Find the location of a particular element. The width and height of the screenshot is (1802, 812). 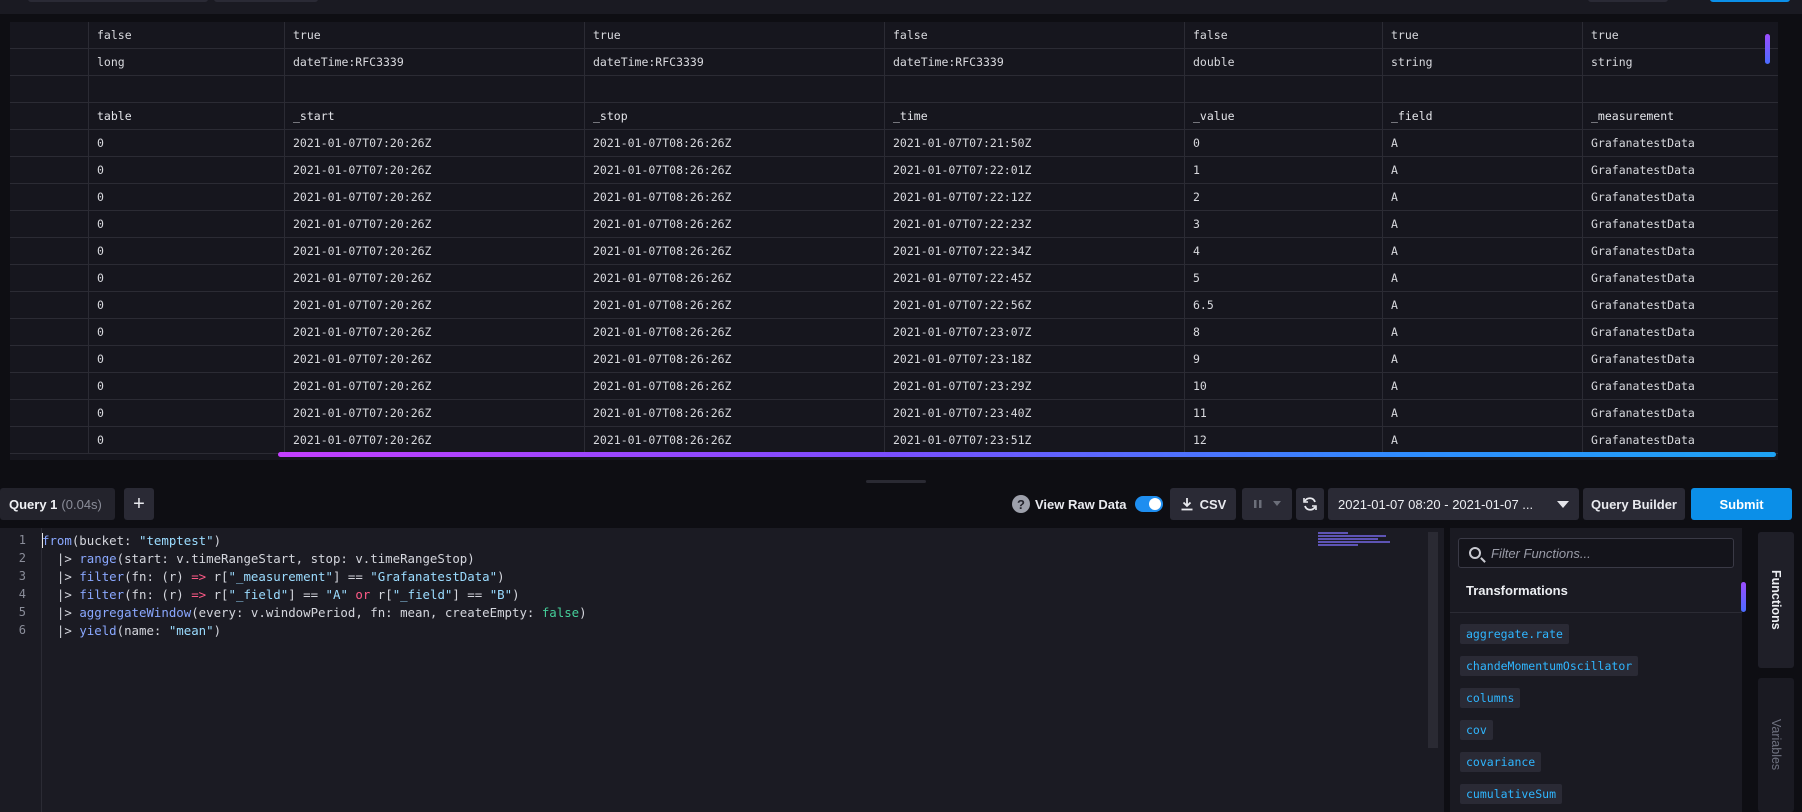

table-cell: 2021-01-07T07:22:01Z is located at coordinates (1034, 170).